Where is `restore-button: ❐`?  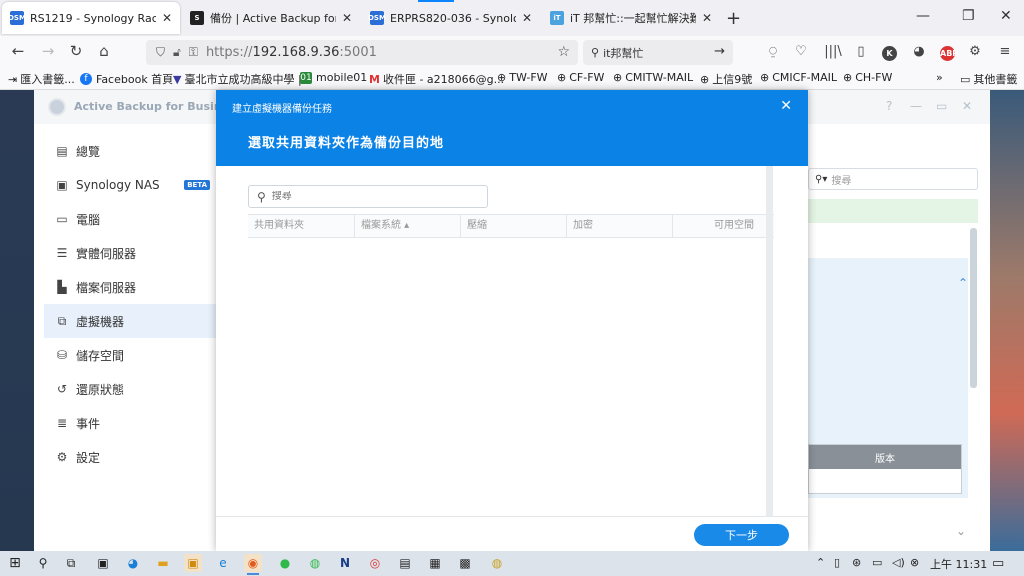 restore-button: ❐ is located at coordinates (968, 16).